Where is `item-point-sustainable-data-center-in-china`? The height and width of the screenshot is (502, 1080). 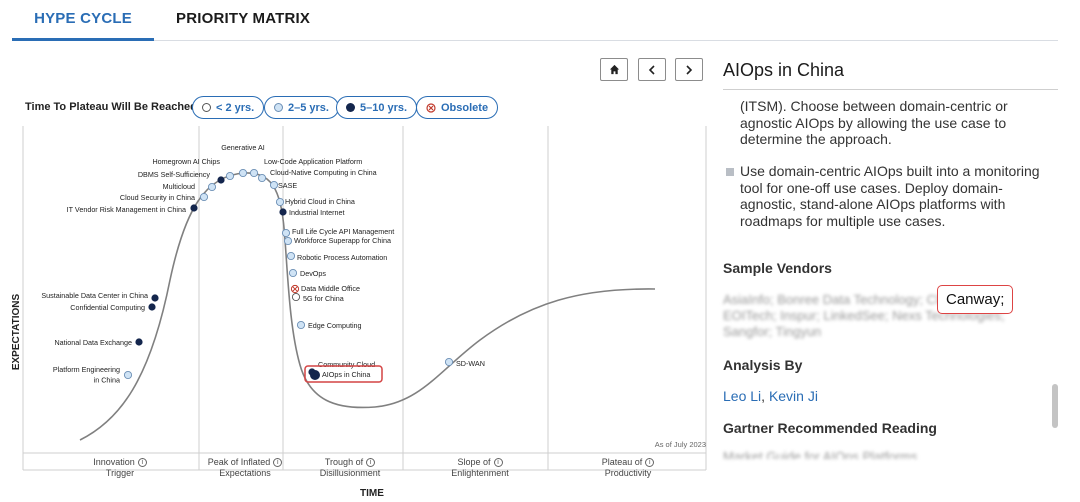 item-point-sustainable-data-center-in-china is located at coordinates (155, 298).